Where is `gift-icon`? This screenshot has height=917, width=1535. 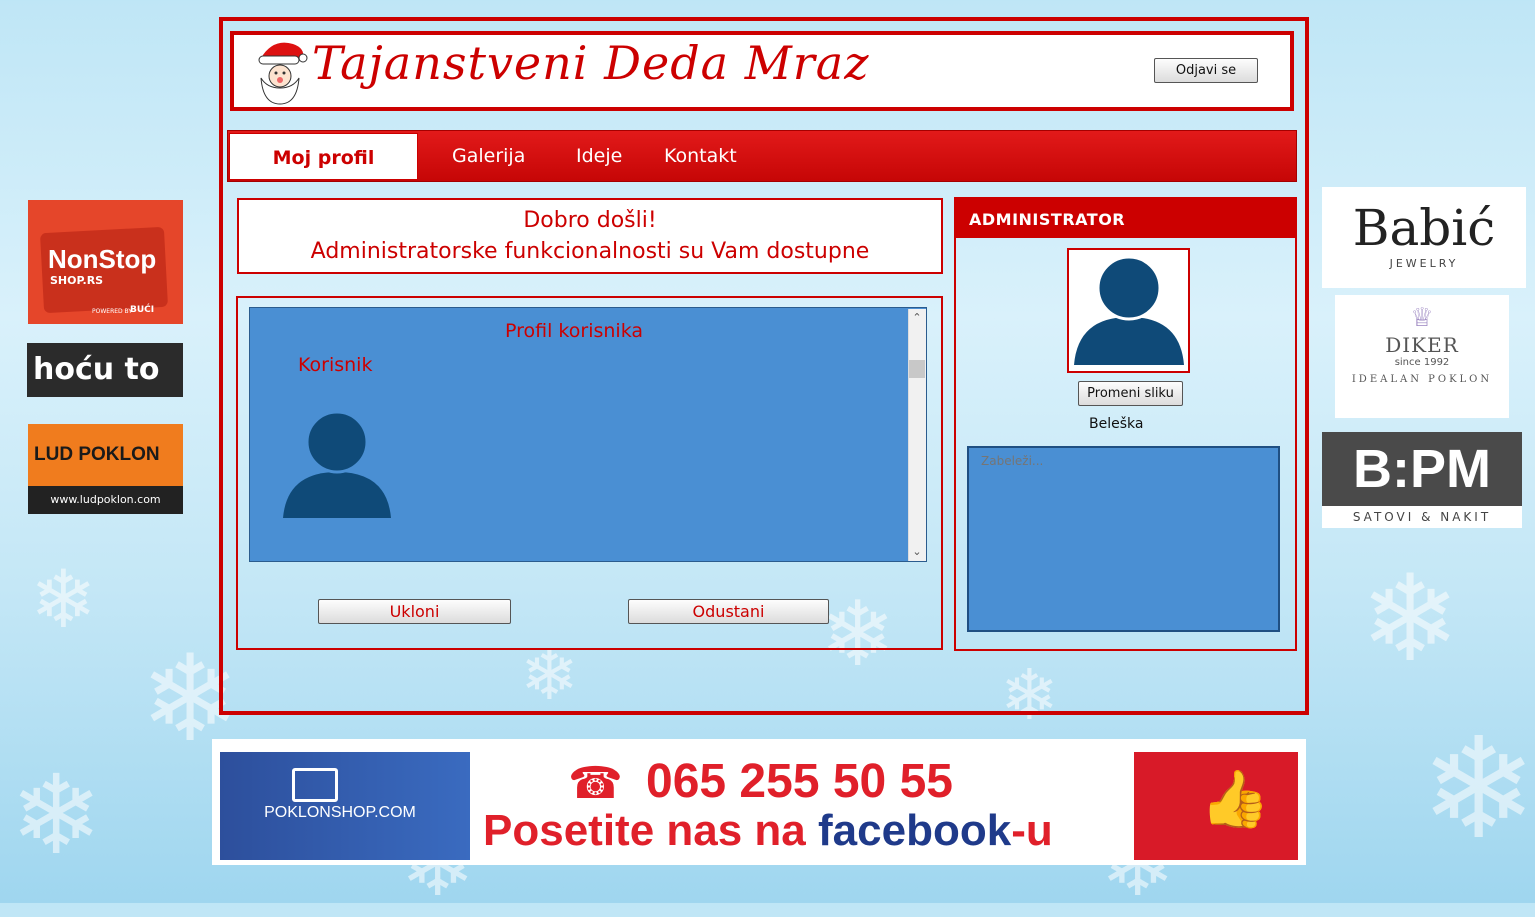
gift-icon is located at coordinates (315, 785).